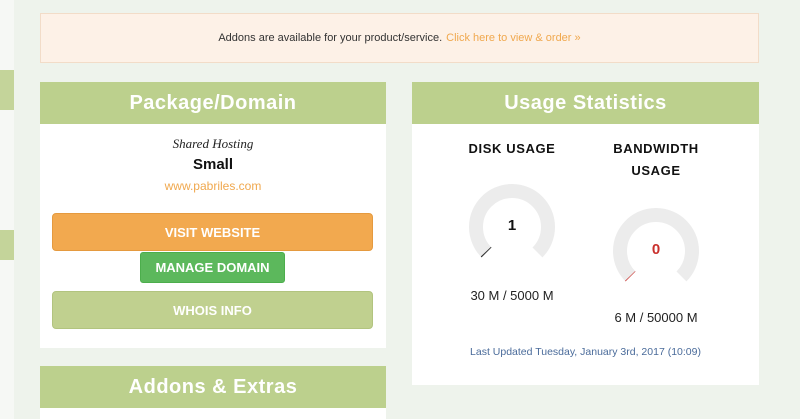 This screenshot has height=419, width=800. Describe the element at coordinates (212, 232) in the screenshot. I see `visit-website-button: VISIT WEBSITE` at that location.